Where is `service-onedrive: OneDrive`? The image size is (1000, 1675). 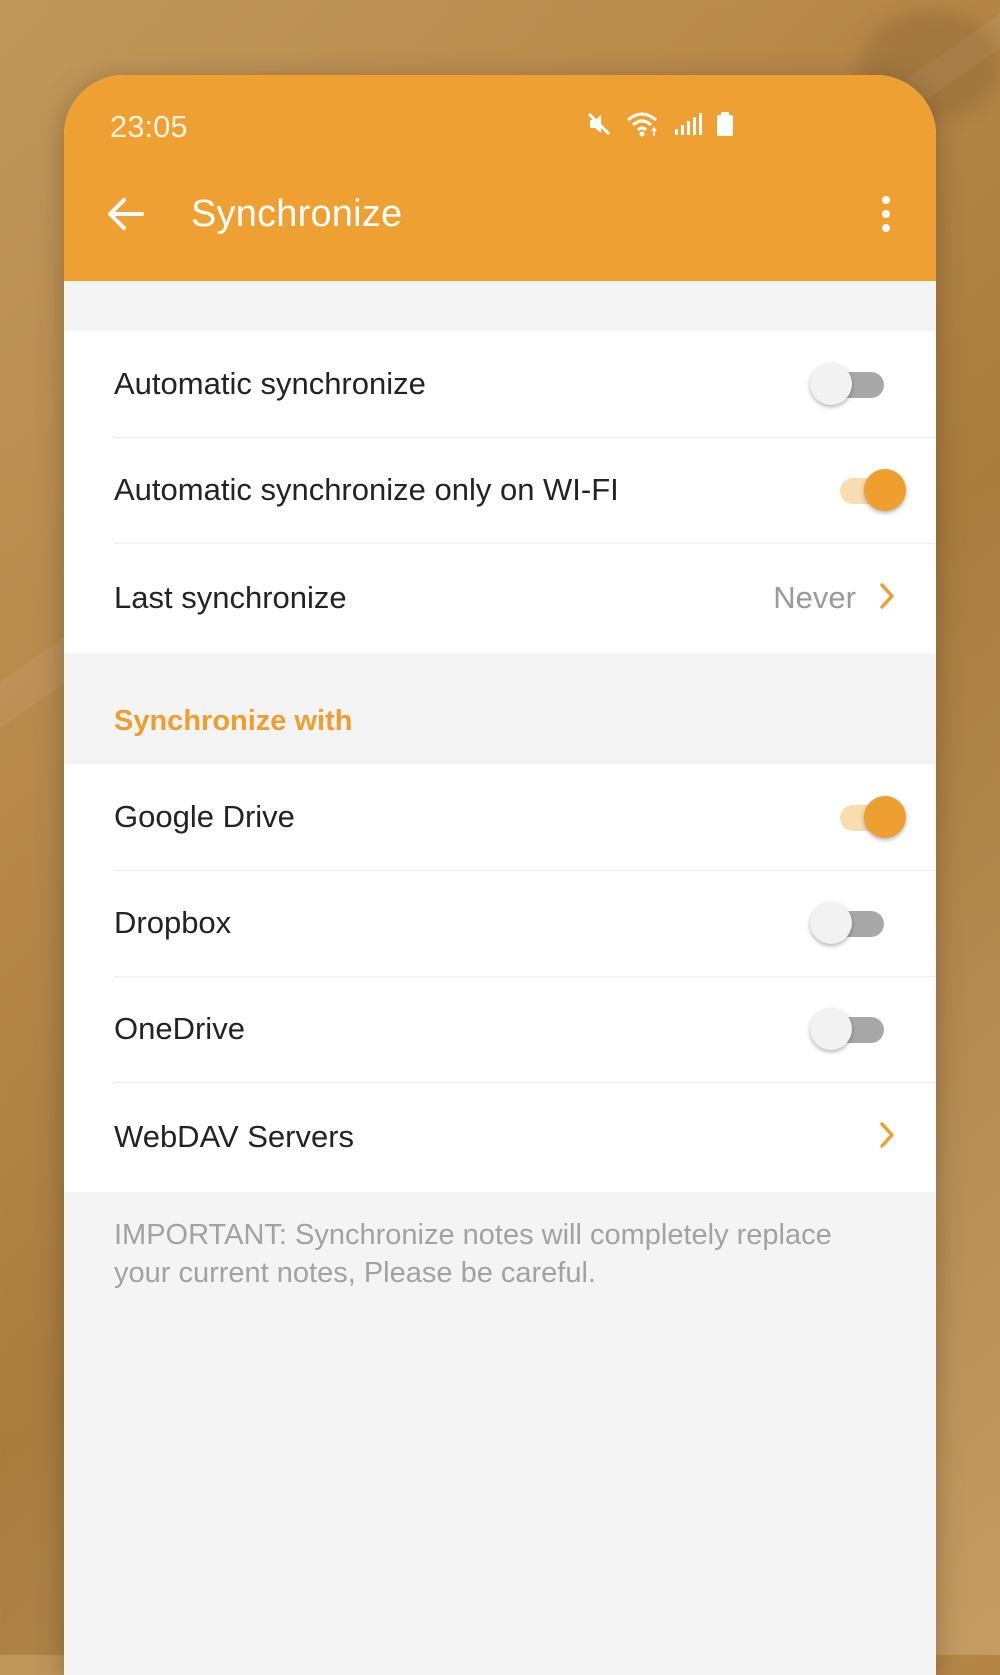
service-onedrive: OneDrive is located at coordinates (500, 1029).